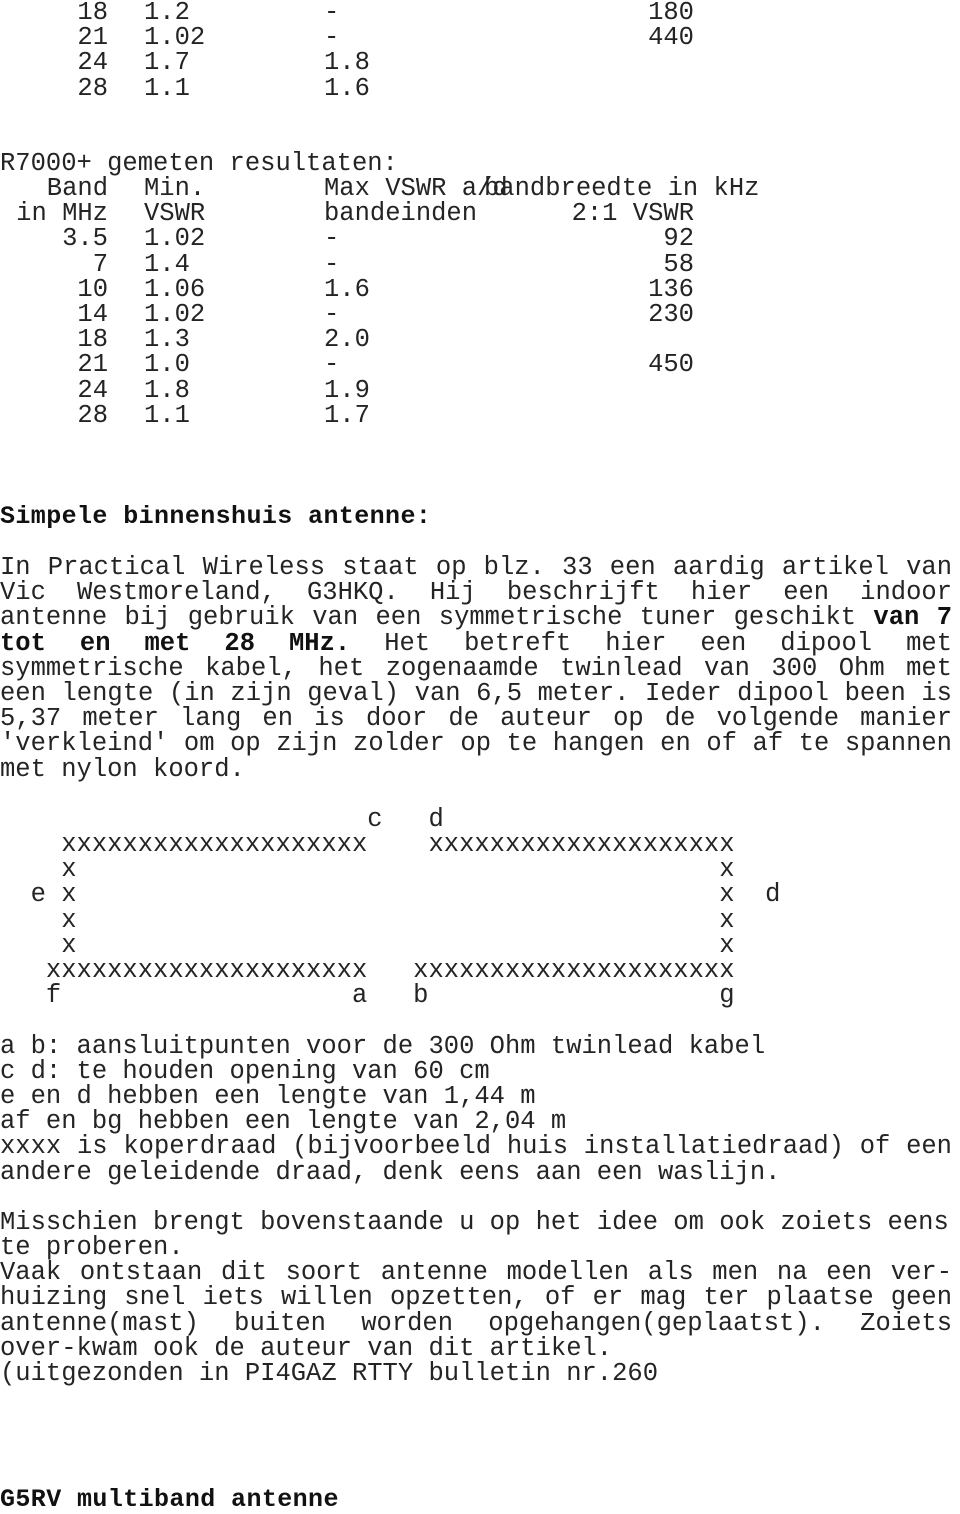 The image size is (960, 1514). Describe the element at coordinates (268, 1096) in the screenshot. I see `legend-item-e-d: e en d hebben een lengte van 1,44 m` at that location.